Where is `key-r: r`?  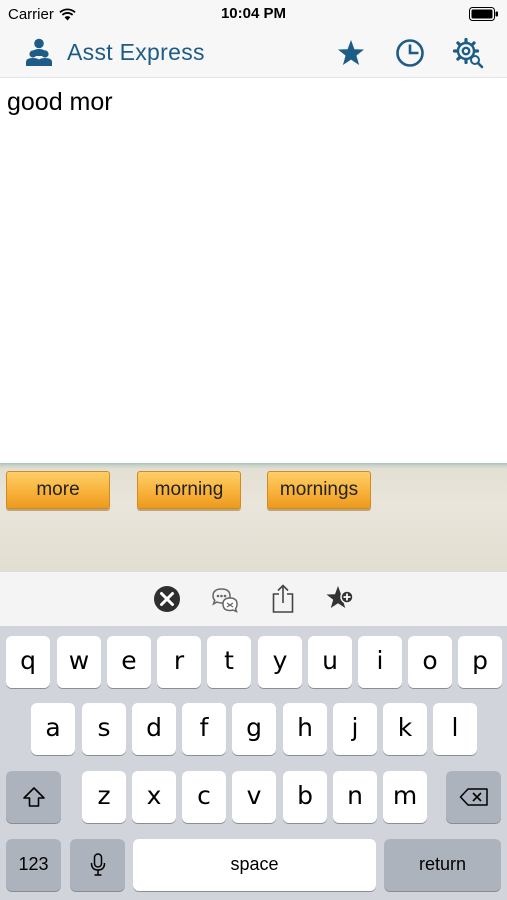 key-r: r is located at coordinates (179, 662).